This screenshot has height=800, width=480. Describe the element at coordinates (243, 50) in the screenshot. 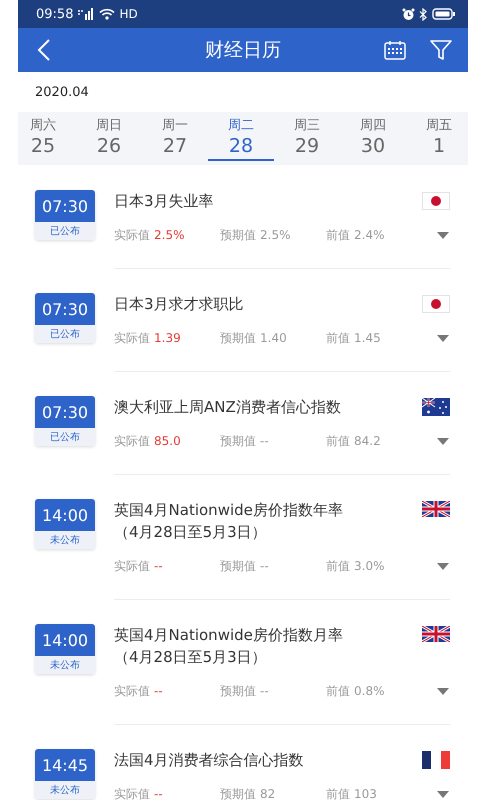

I see `page-title: 财经日历` at that location.